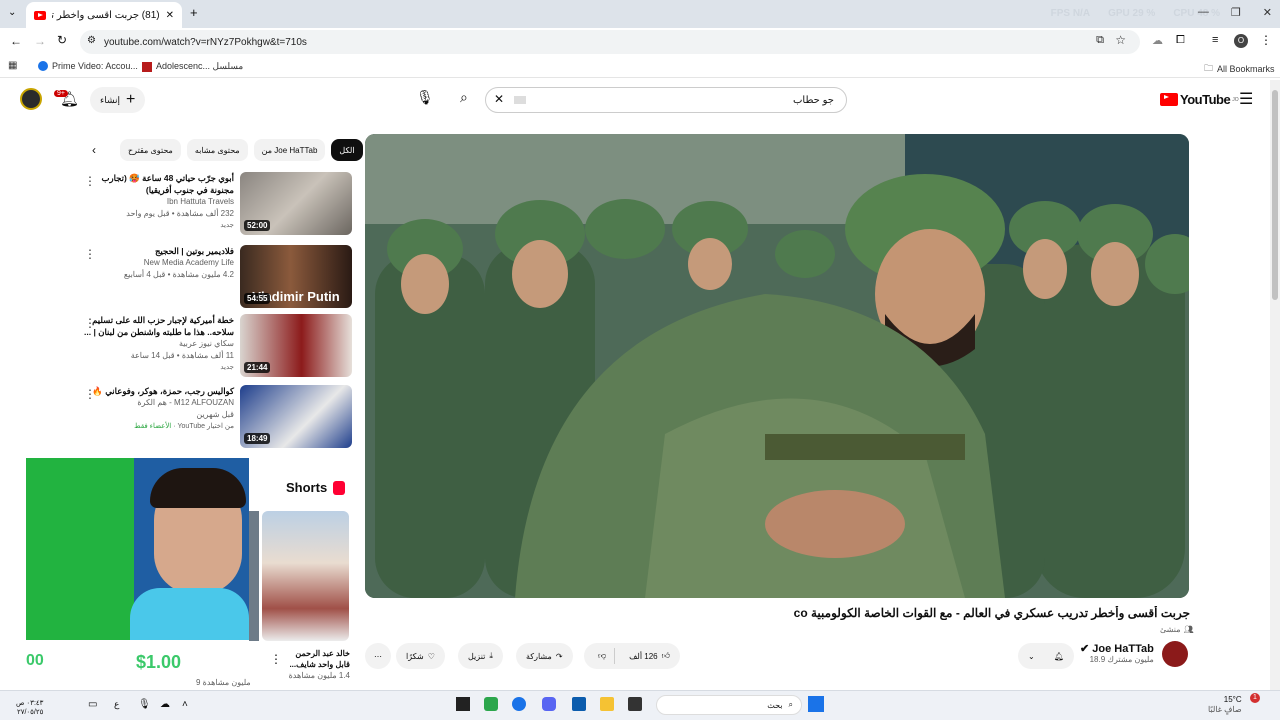 The width and height of the screenshot is (1280, 720). I want to click on back-icon: ←, so click(16, 41).